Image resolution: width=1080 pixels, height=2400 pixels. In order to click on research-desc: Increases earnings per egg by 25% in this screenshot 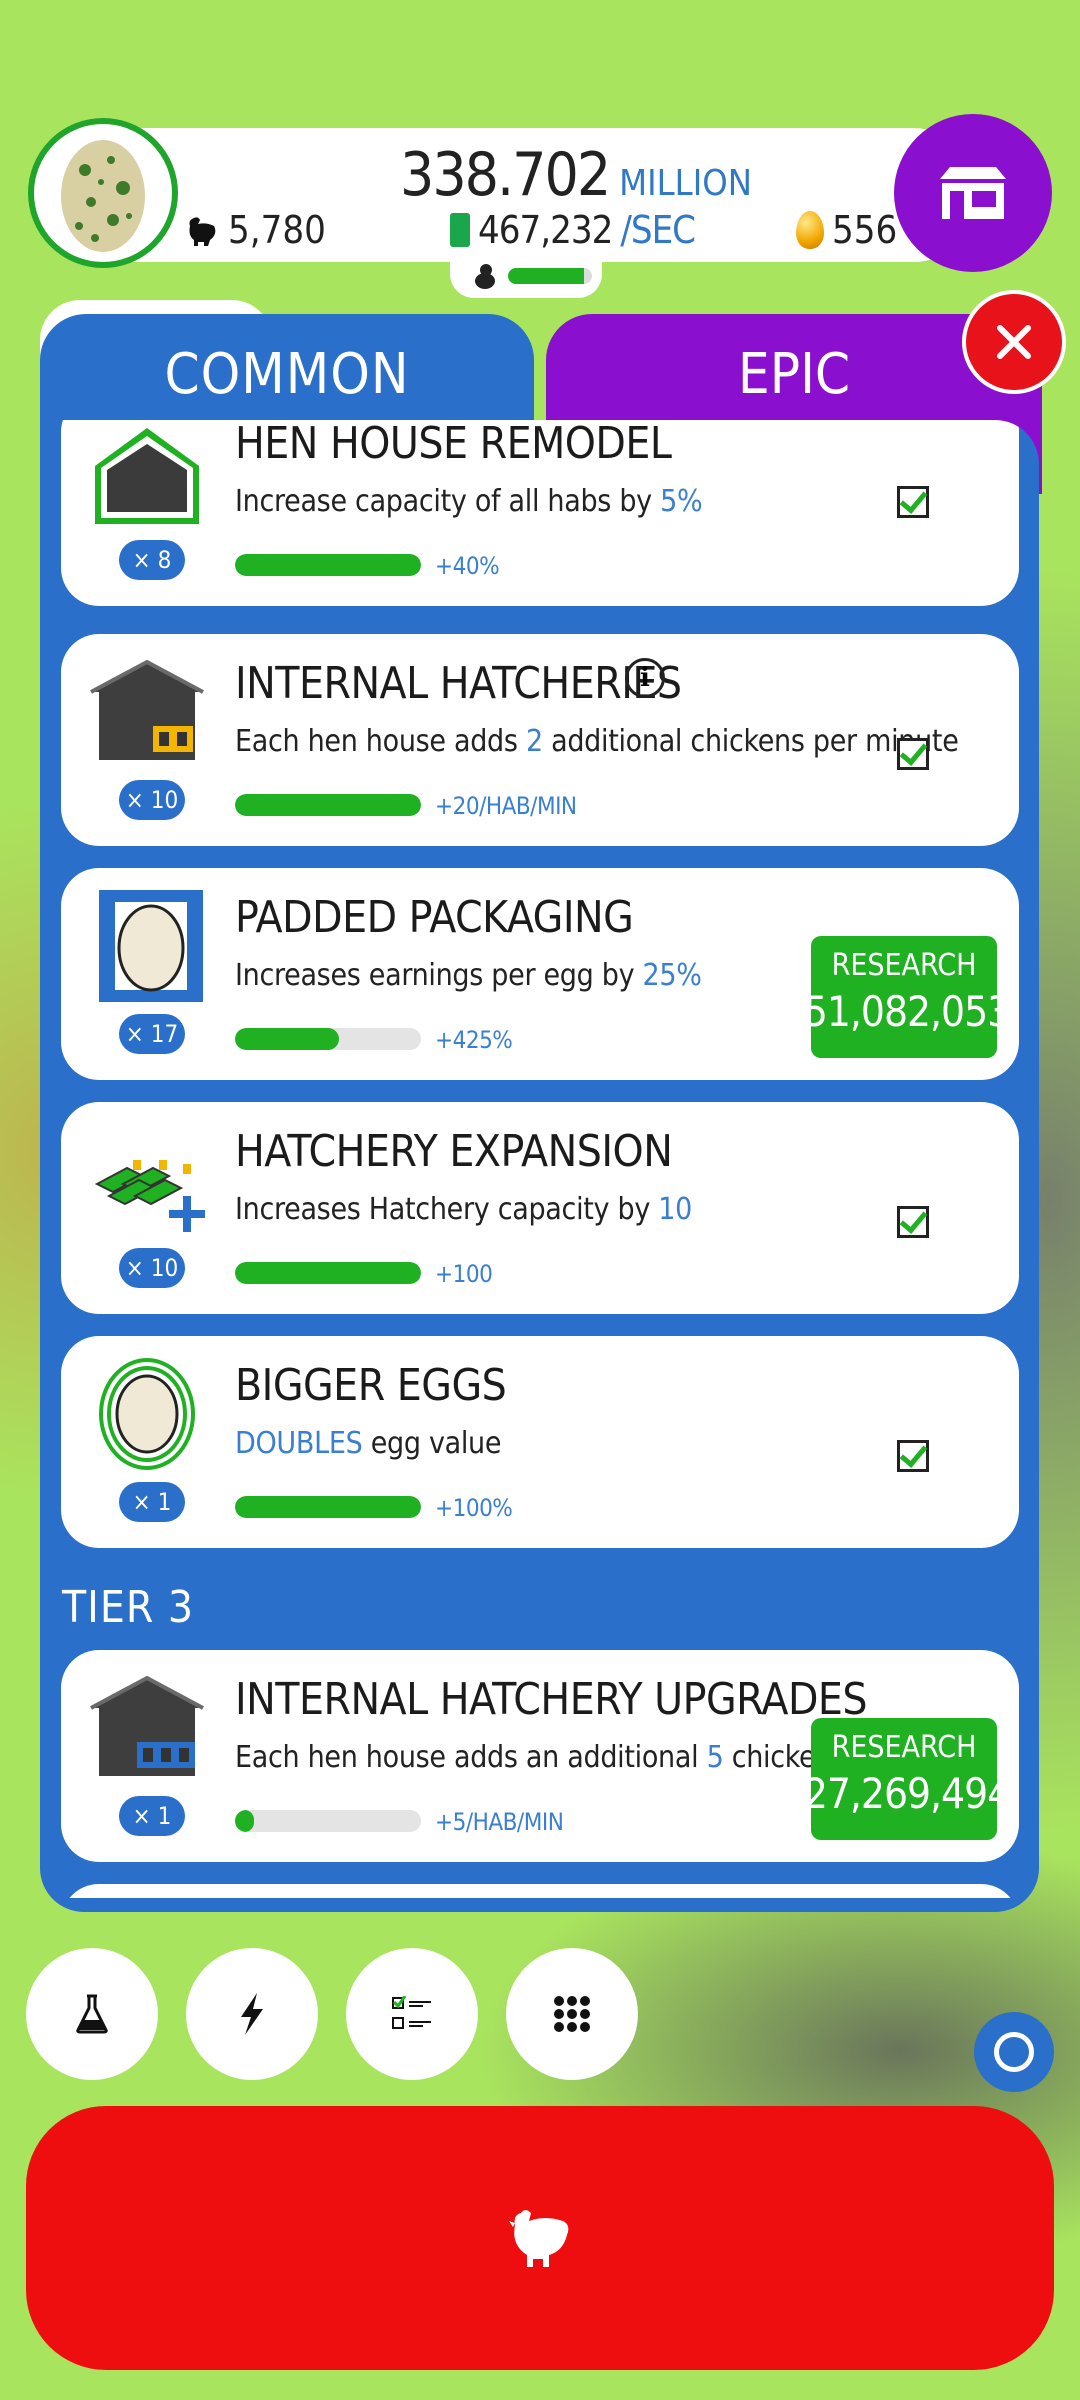, I will do `click(468, 975)`.